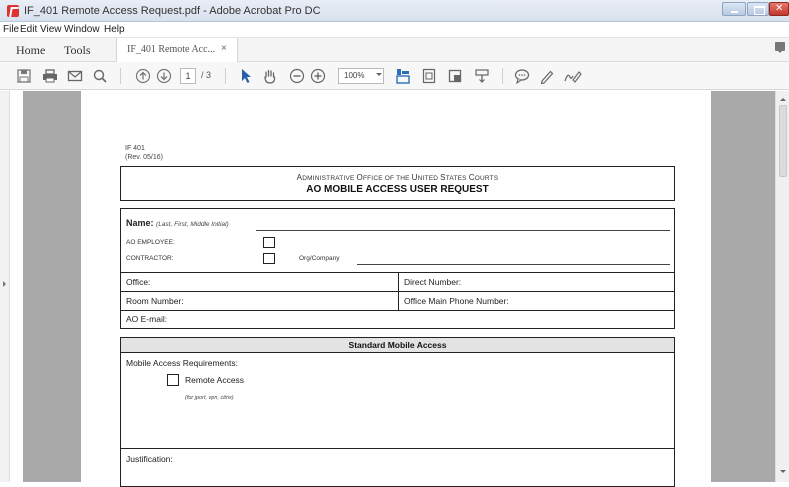  What do you see at coordinates (11, 29) in the screenshot?
I see `menu-file: File` at bounding box center [11, 29].